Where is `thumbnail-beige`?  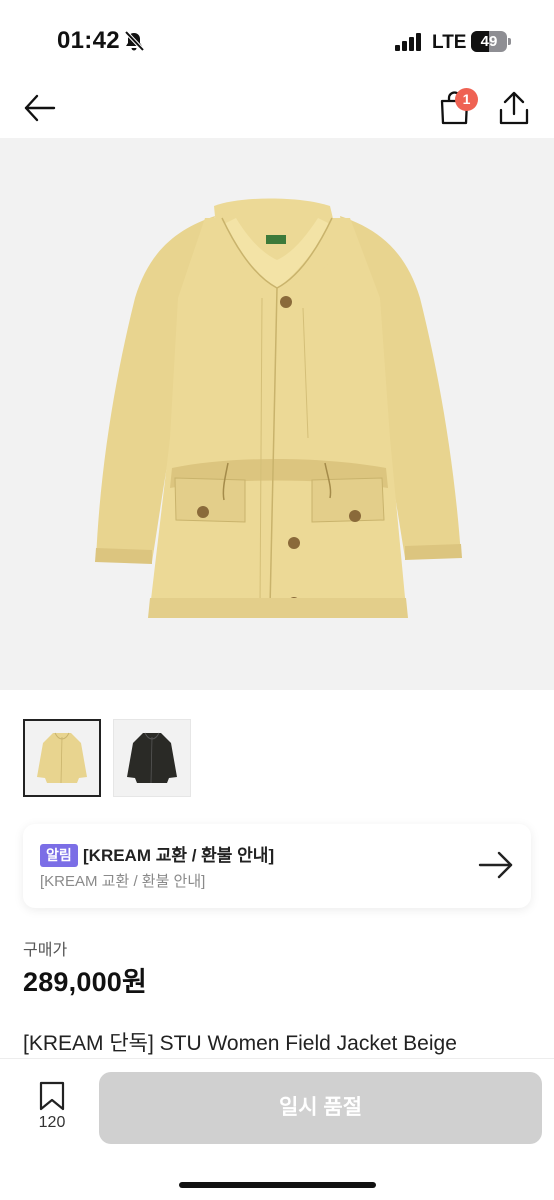 thumbnail-beige is located at coordinates (62, 758).